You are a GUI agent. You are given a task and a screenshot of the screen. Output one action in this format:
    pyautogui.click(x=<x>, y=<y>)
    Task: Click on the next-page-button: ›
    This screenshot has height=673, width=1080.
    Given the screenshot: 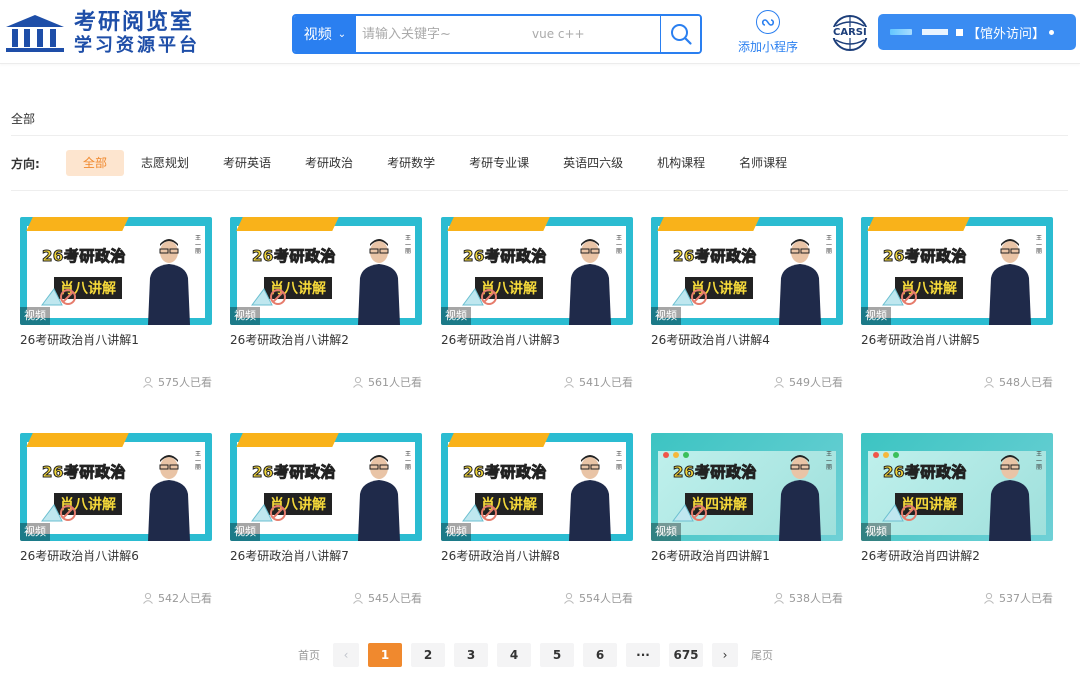 What is the action you would take?
    pyautogui.click(x=725, y=655)
    